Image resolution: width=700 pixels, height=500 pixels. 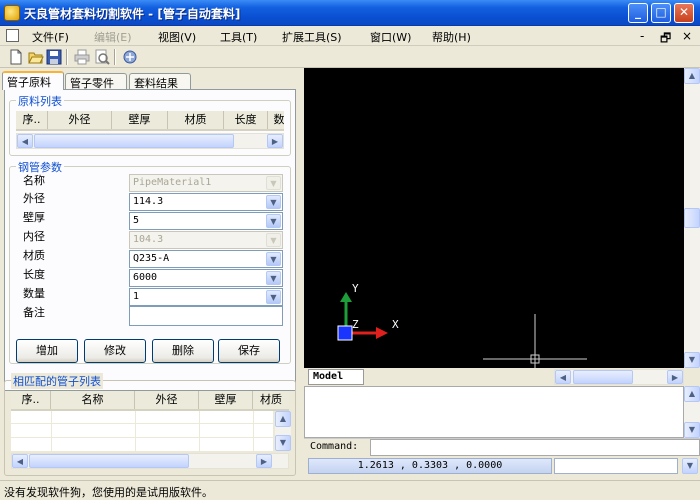 I want to click on mdi-minimize-button: -, so click(x=642, y=36).